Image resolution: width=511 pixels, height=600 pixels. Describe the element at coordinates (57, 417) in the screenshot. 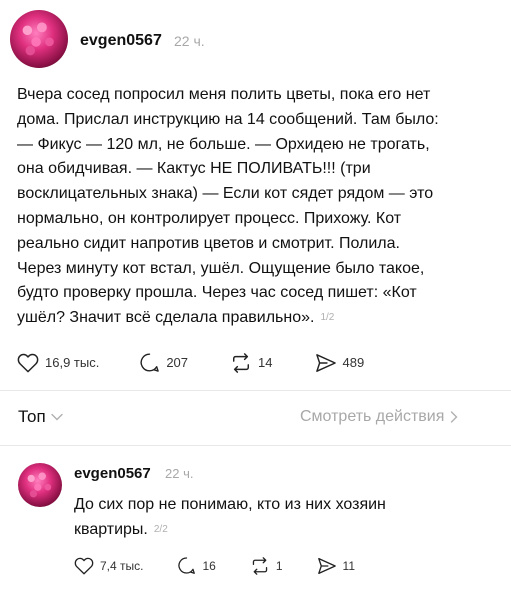

I see `chevron-down-icon` at that location.